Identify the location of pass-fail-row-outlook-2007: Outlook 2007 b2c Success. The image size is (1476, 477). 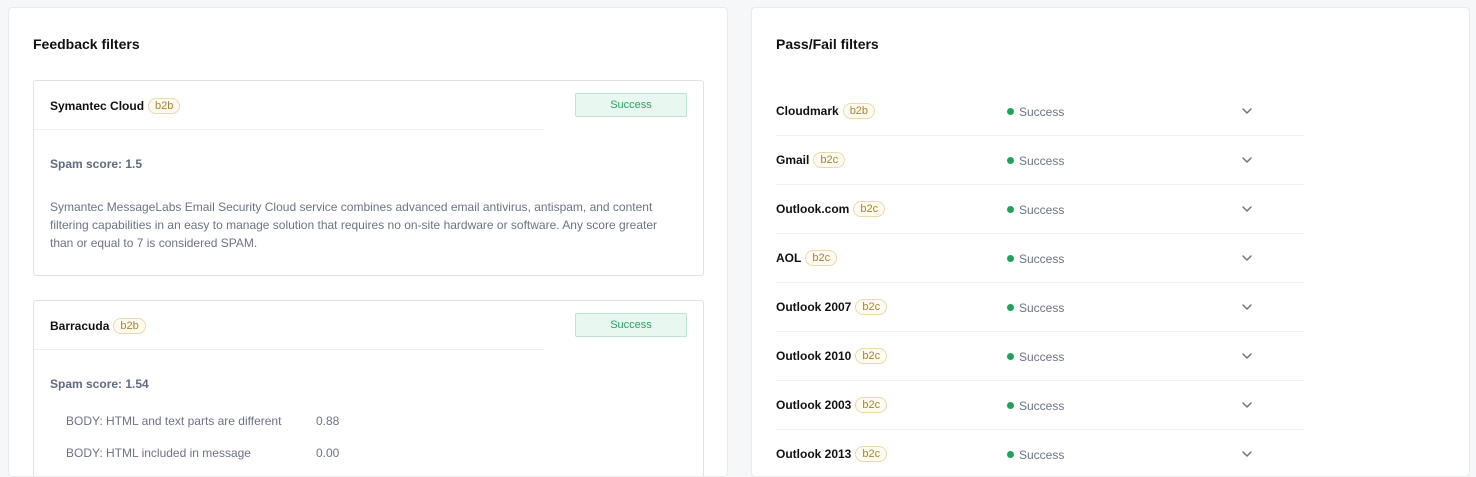
(1110, 307).